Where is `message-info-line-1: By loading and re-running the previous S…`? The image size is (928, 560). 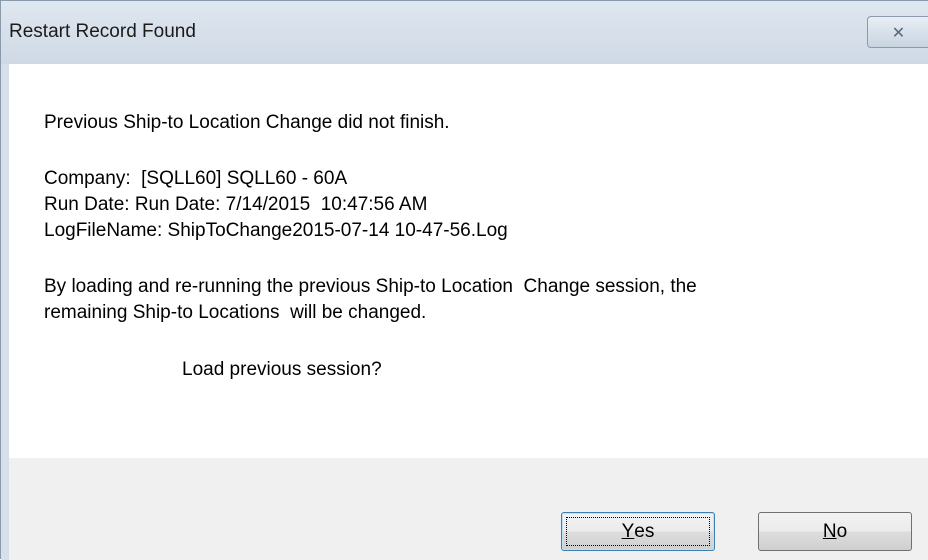
message-info-line-1: By loading and re-running the previous S… is located at coordinates (370, 286).